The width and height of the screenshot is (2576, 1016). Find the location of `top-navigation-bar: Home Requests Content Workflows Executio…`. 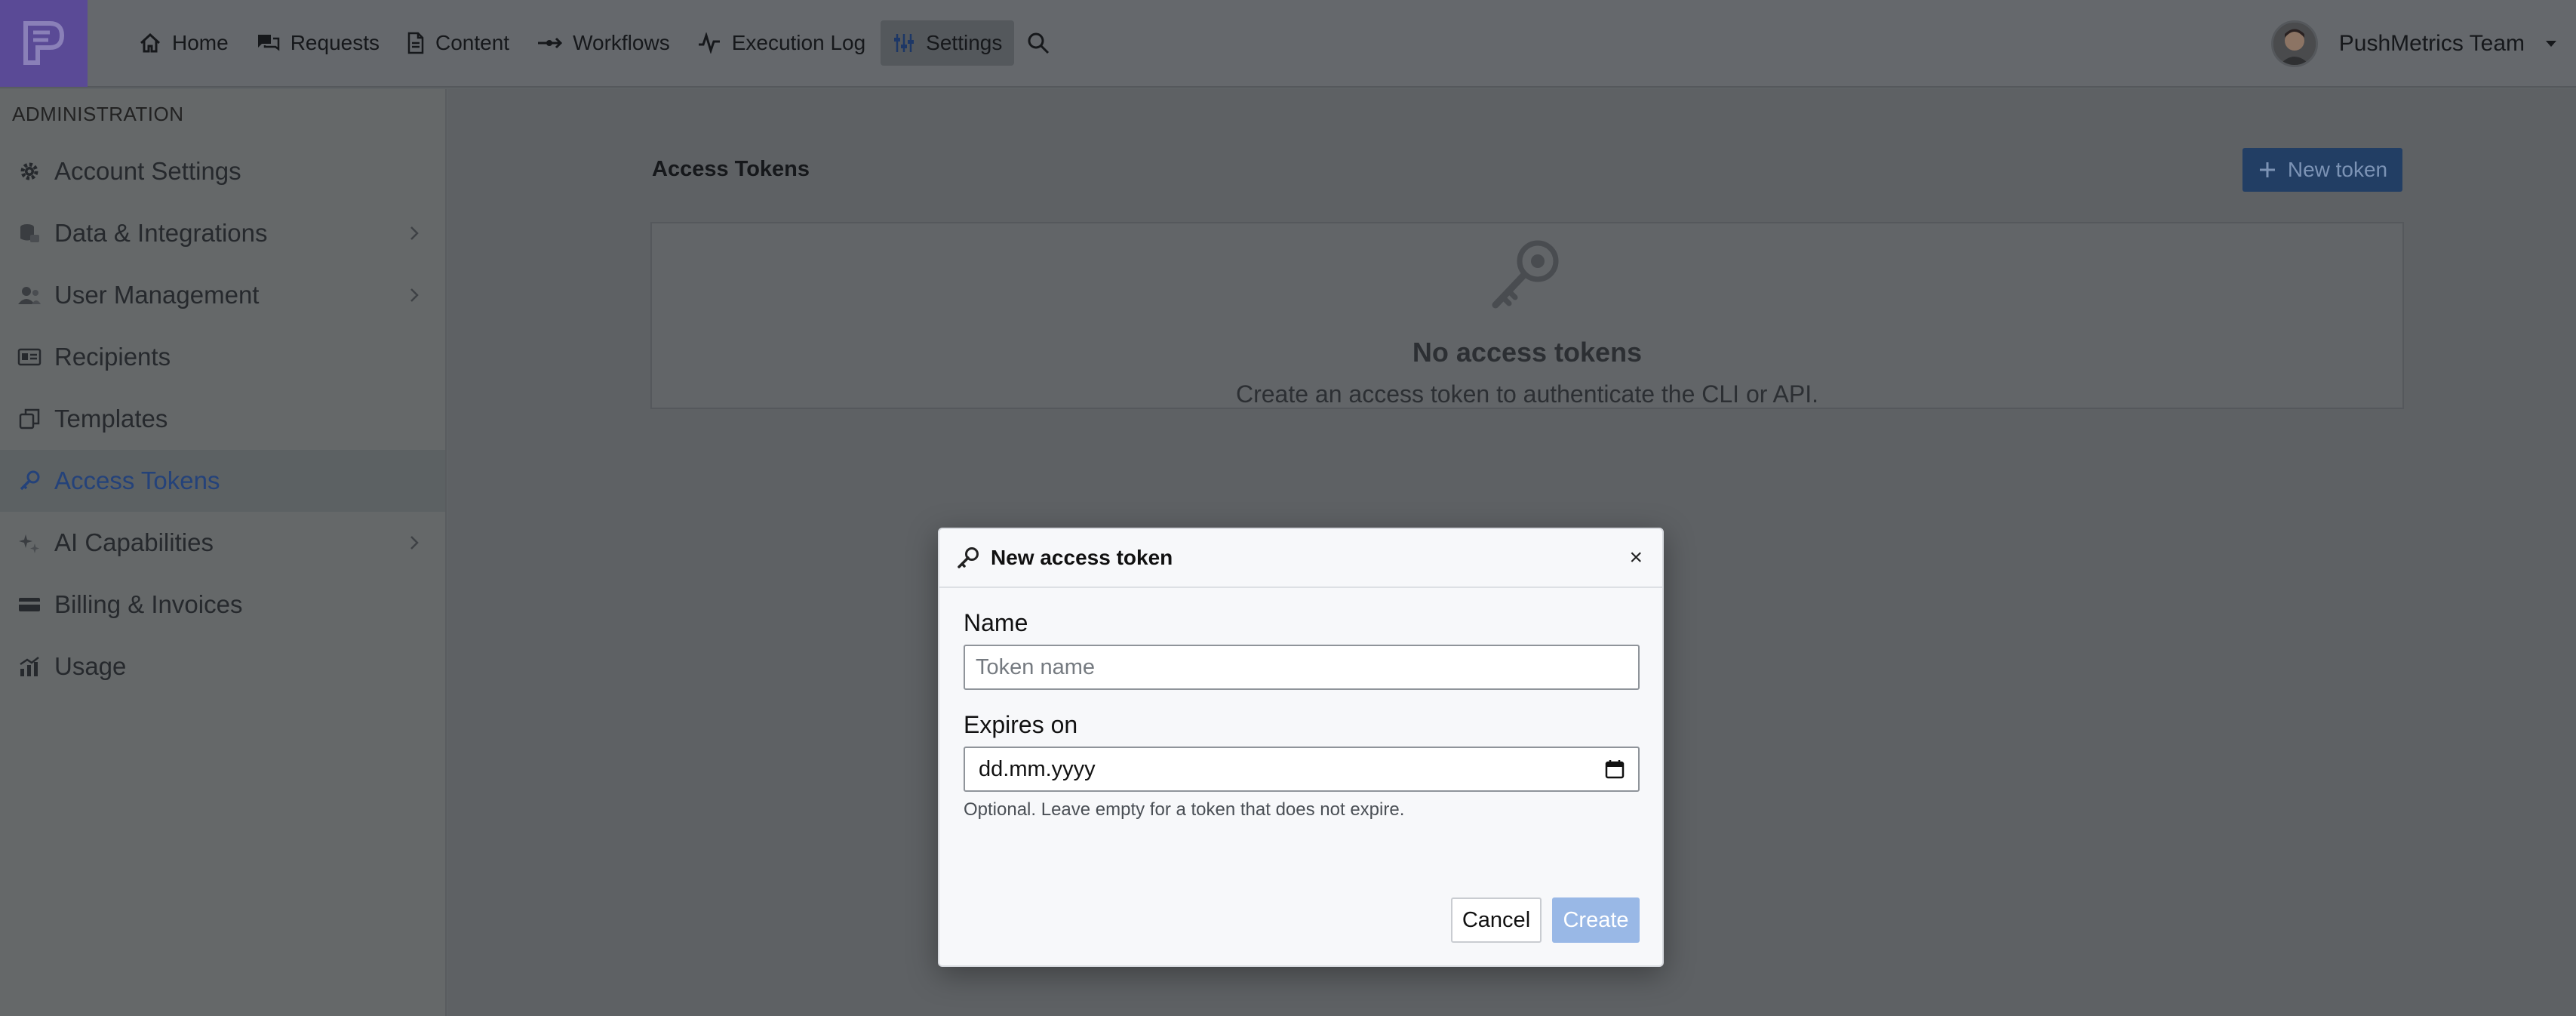

top-navigation-bar: Home Requests Content Workflows Executio… is located at coordinates (1288, 44).